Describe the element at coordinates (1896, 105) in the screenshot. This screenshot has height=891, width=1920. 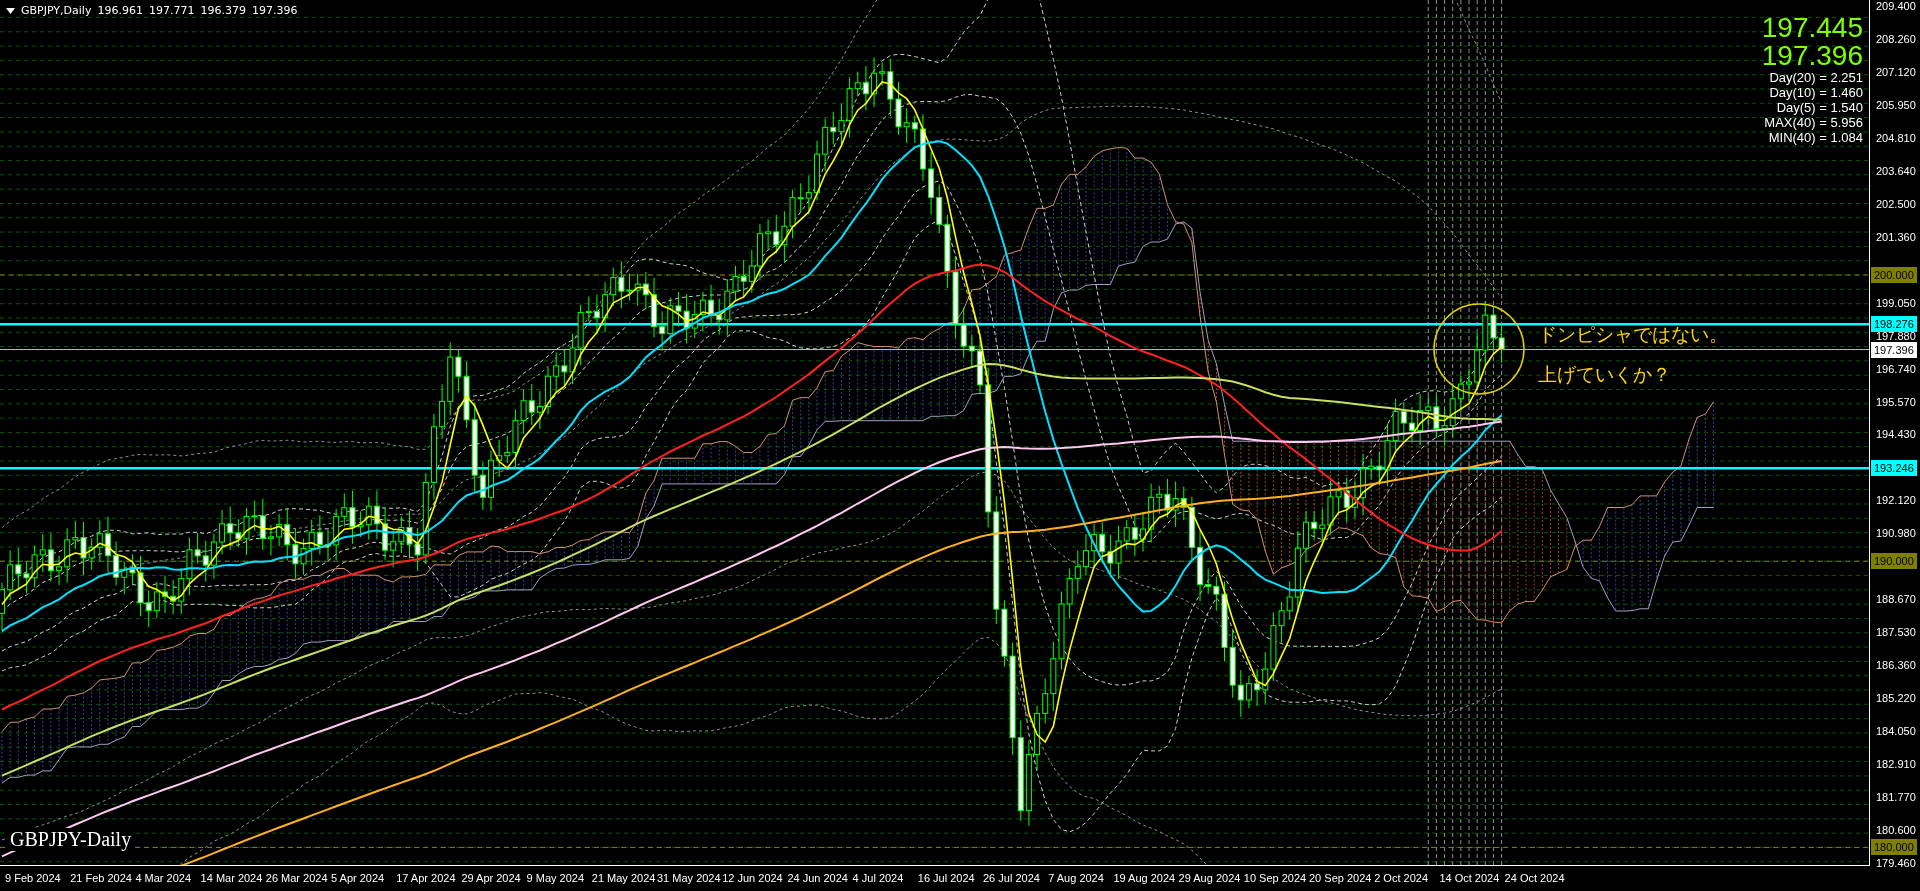
I see `price-axis-label: 205.950` at that location.